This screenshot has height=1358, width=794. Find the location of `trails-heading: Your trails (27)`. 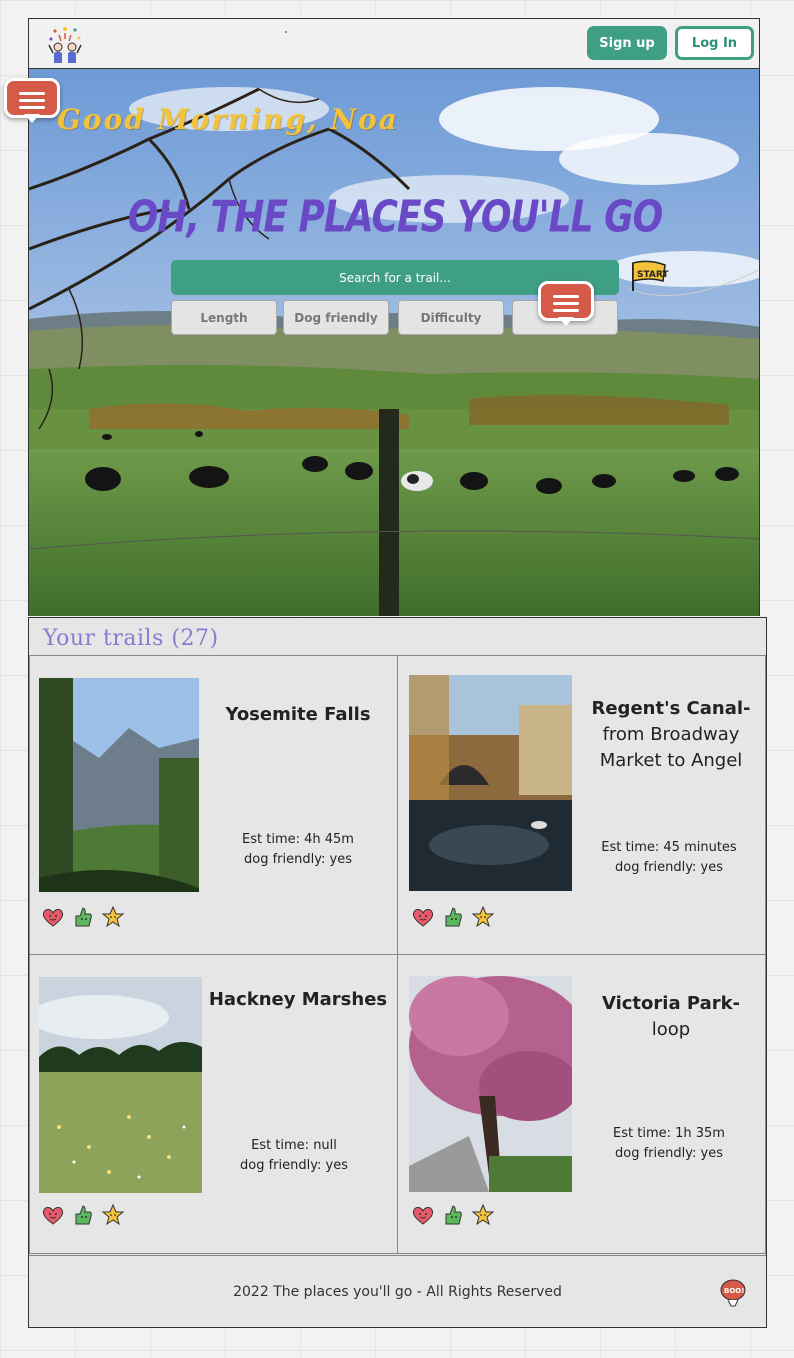

trails-heading: Your trails (27) is located at coordinates (131, 638).